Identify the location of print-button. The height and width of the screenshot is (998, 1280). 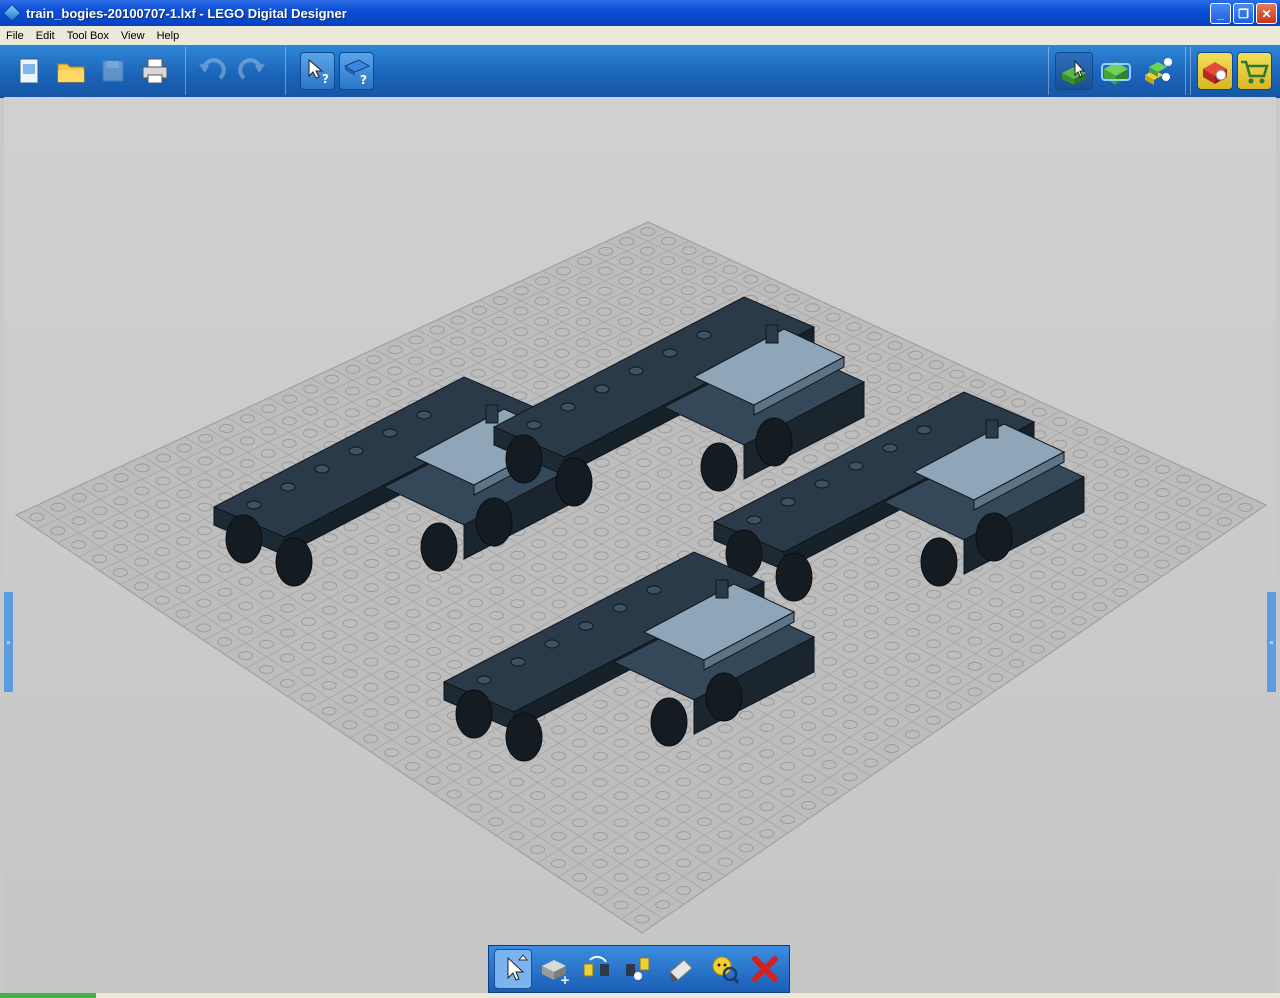
(155, 71).